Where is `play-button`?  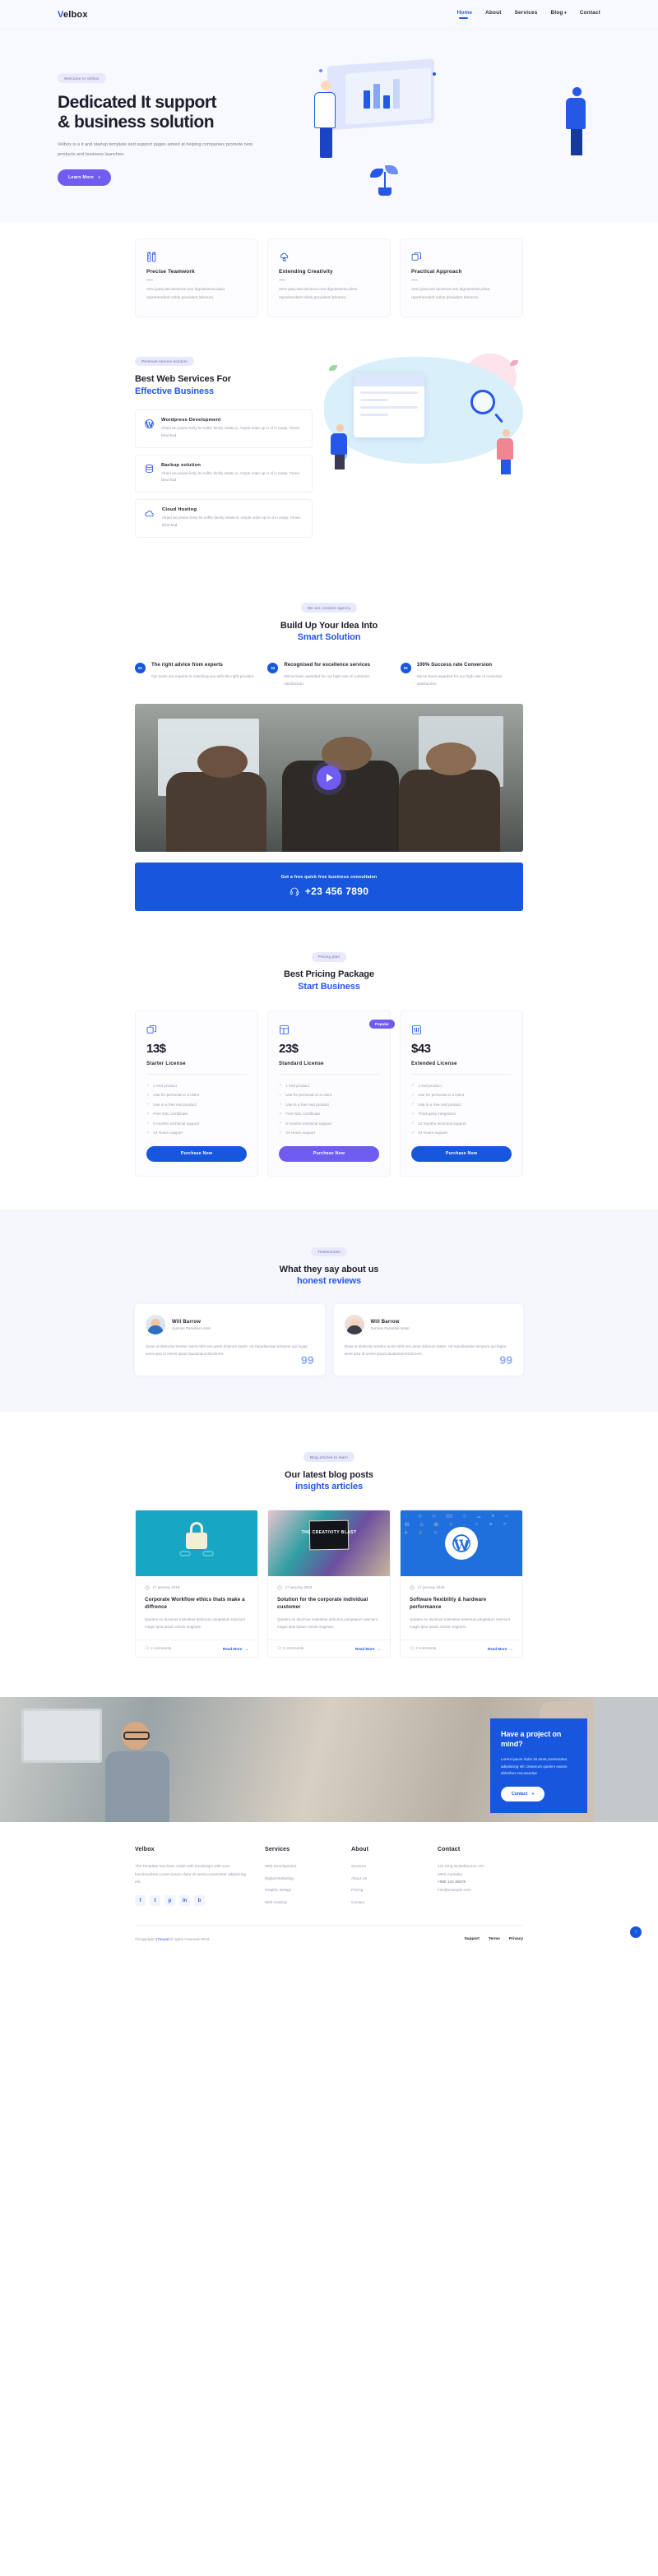 play-button is located at coordinates (329, 778).